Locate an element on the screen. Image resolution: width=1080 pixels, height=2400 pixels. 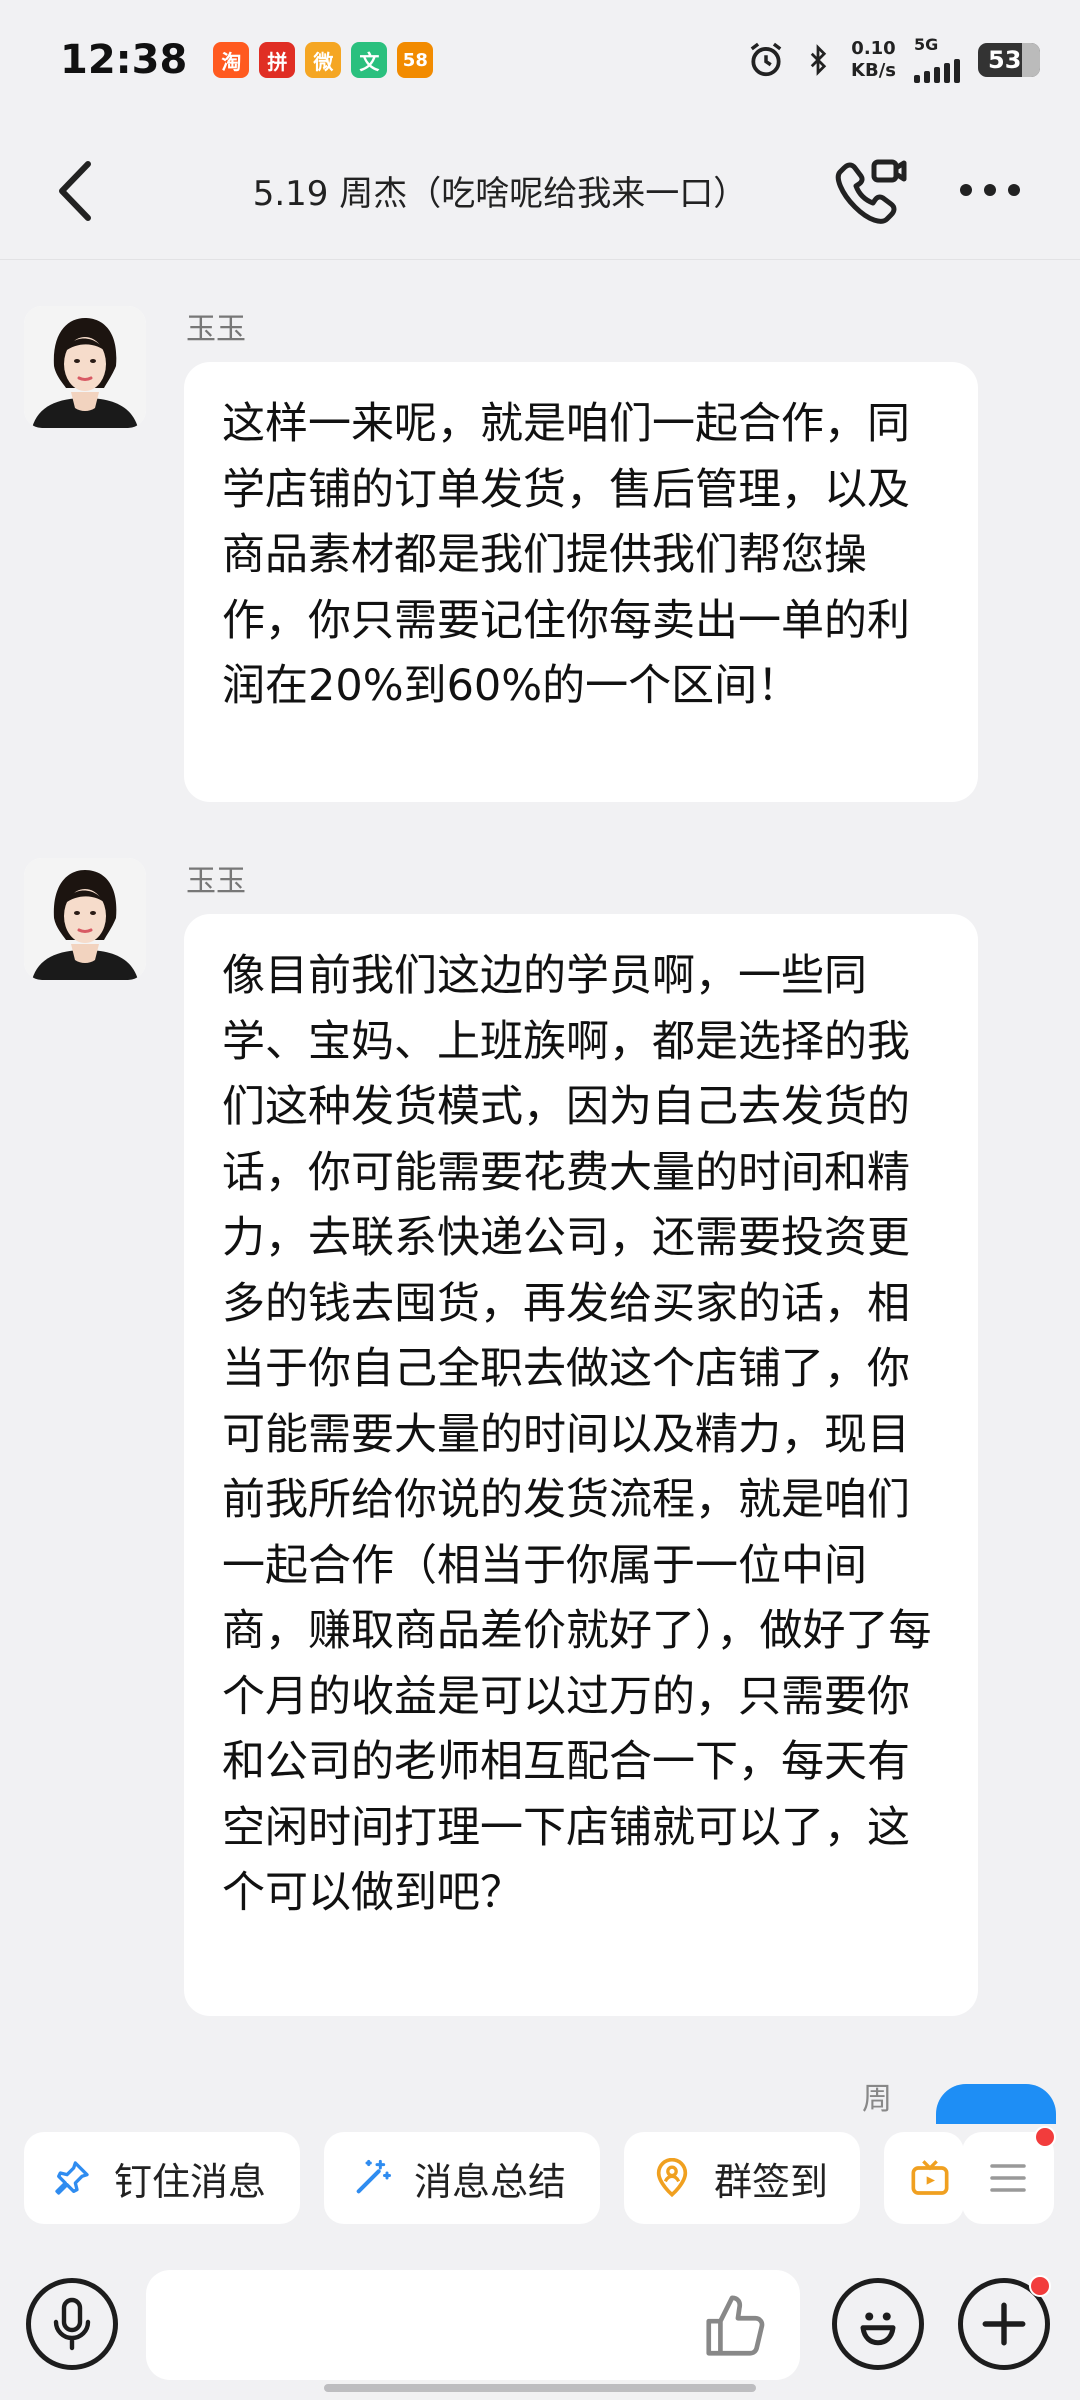
tv-icon is located at coordinates (930, 2178).